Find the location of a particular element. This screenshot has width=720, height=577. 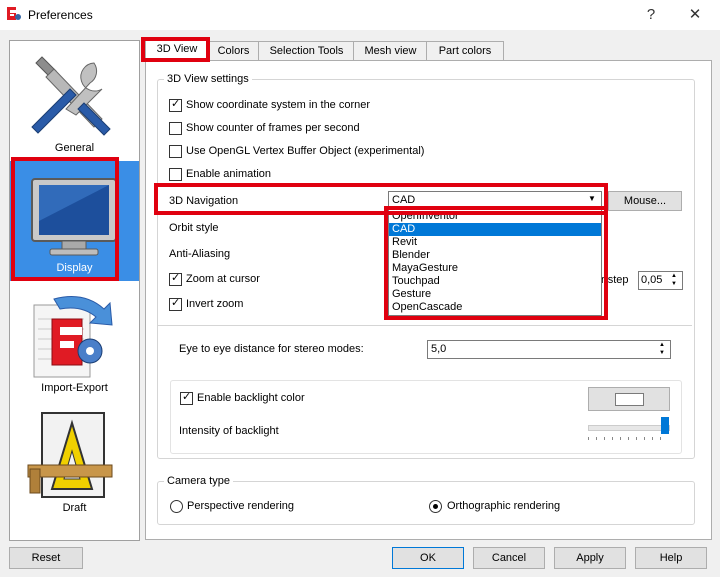

opengl-vbo-checkbox is located at coordinates (175, 151).